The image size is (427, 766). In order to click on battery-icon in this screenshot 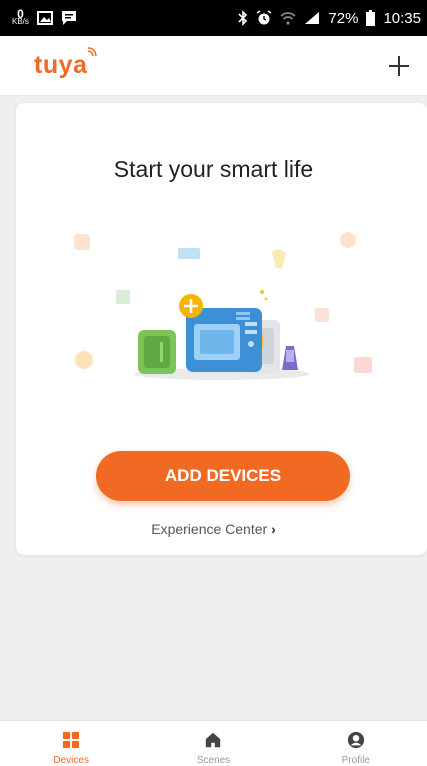, I will do `click(371, 18)`.